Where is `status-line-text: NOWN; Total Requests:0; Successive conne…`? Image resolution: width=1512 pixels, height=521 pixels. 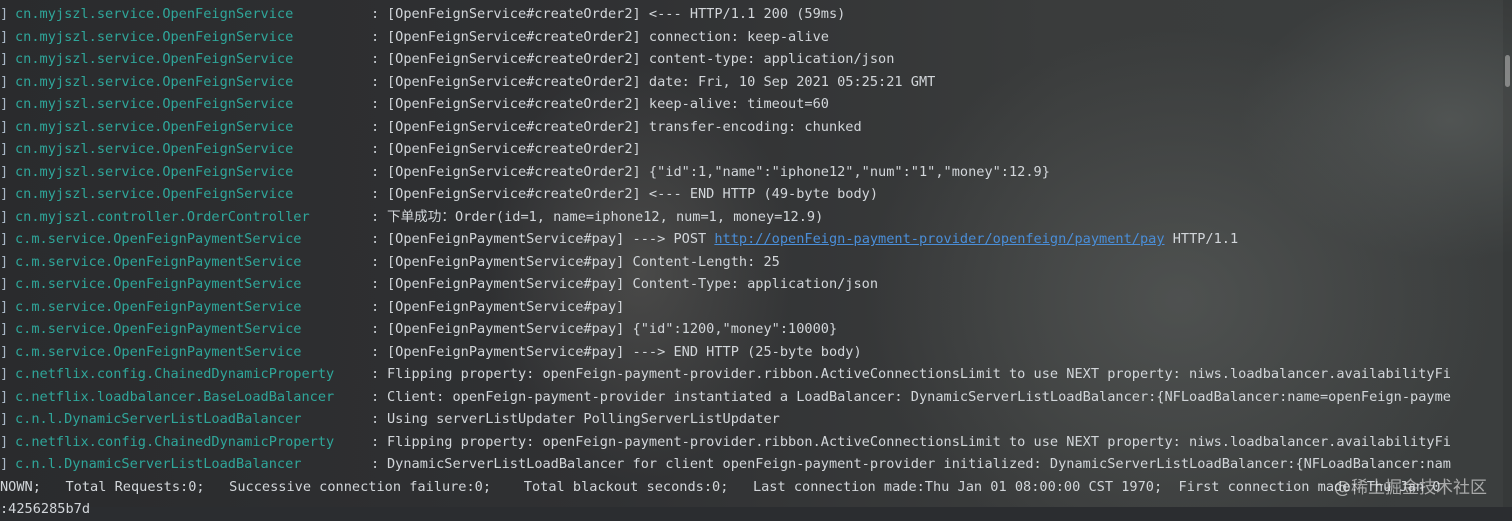 status-line-text: NOWN; Total Requests:0; Successive conne… is located at coordinates (720, 486).